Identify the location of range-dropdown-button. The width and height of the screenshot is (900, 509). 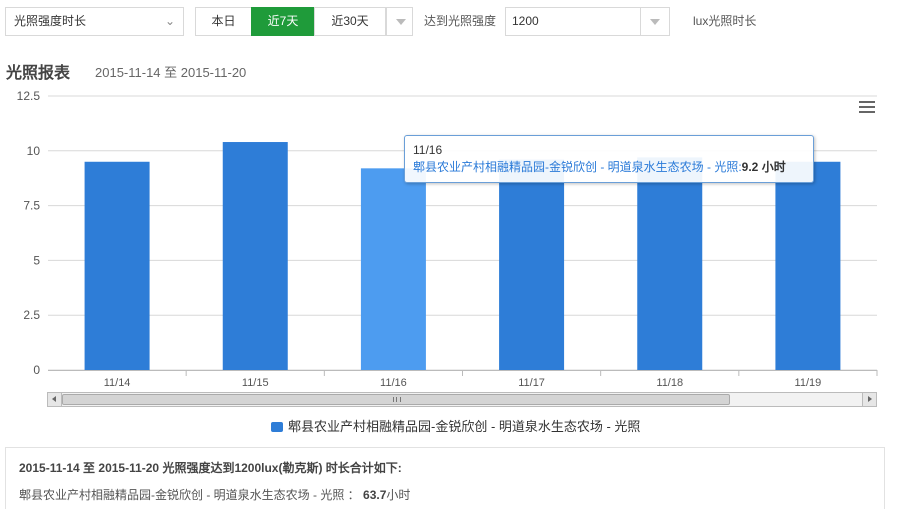
(399, 21).